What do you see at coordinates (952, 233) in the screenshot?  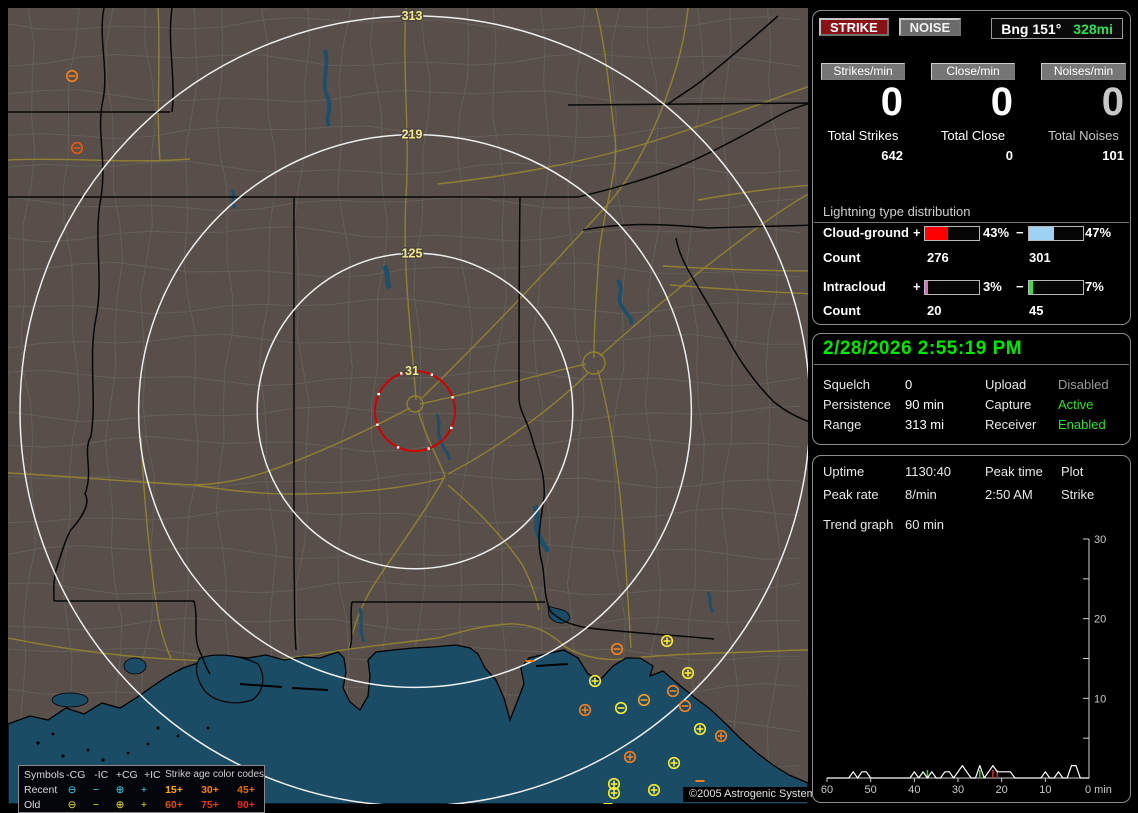 I see `cg-plus-bar` at bounding box center [952, 233].